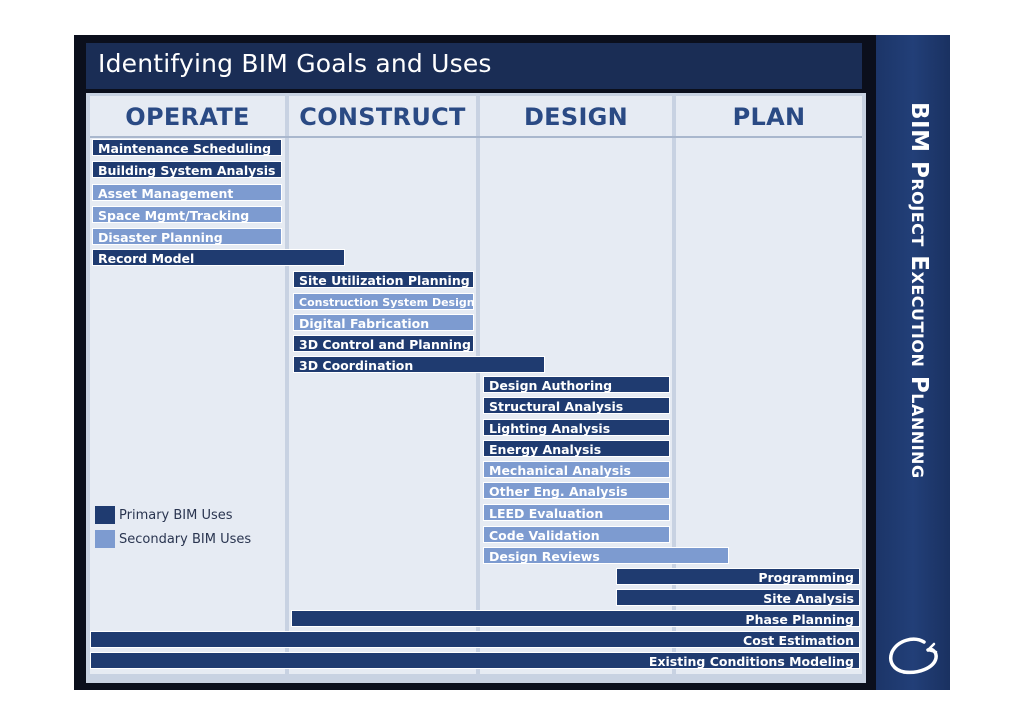 This screenshot has width=1024, height=724. Describe the element at coordinates (576, 384) in the screenshot. I see `use-bar-design-authoring: Design Authoring` at that location.